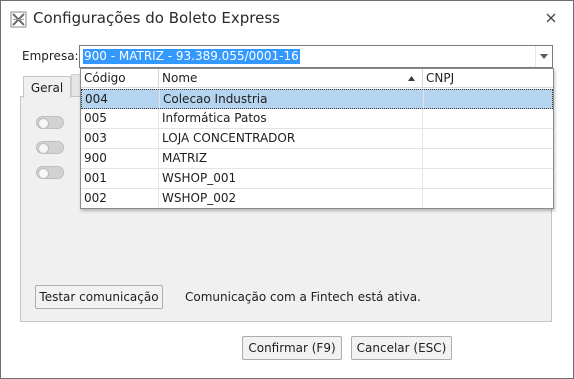  I want to click on test-connection-button: Testar comunicação, so click(99, 297).